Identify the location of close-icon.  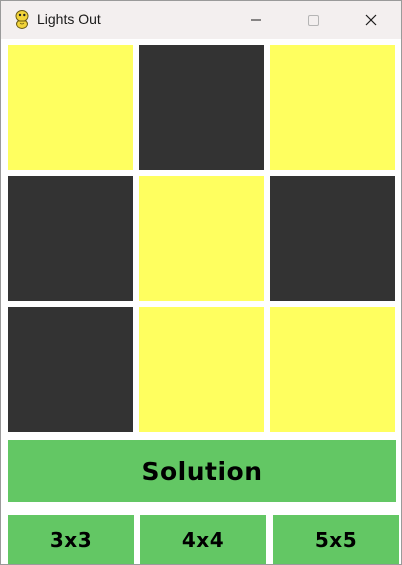
(371, 20).